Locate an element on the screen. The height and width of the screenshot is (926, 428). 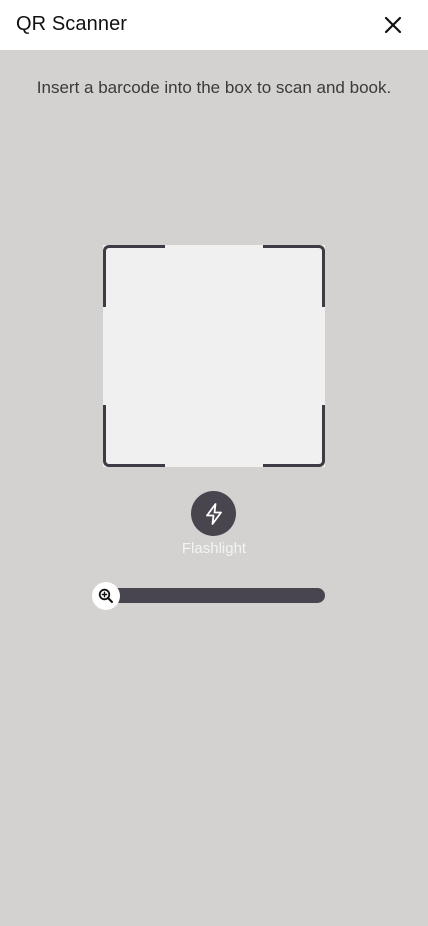
zoom-in-icon is located at coordinates (105, 595).